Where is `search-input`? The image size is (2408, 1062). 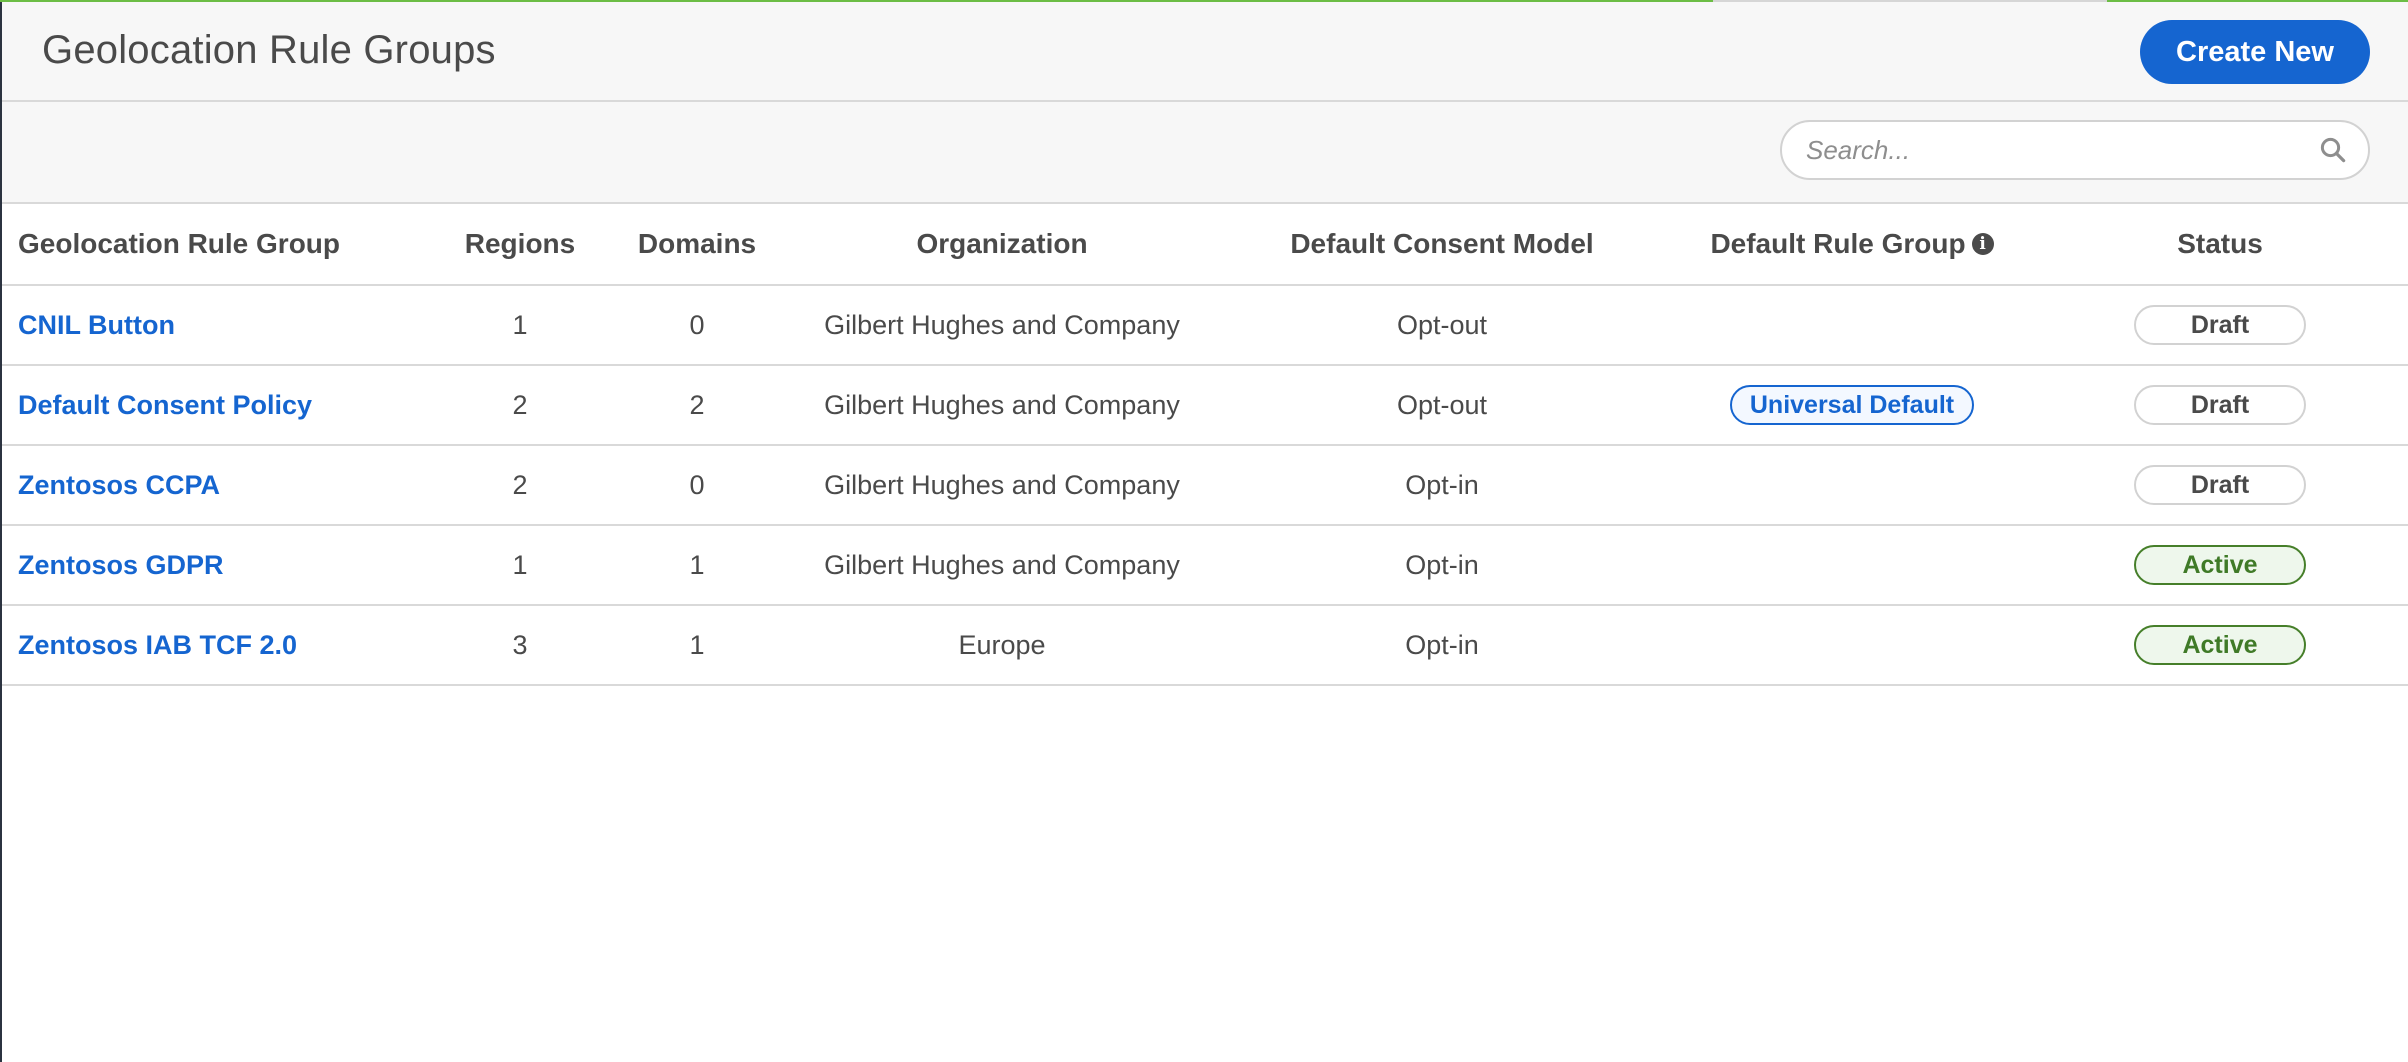
search-input is located at coordinates (2050, 150).